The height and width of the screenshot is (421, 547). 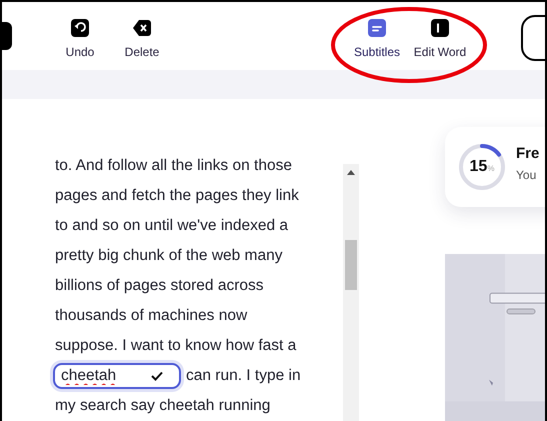 I want to click on side-button, so click(x=7, y=36).